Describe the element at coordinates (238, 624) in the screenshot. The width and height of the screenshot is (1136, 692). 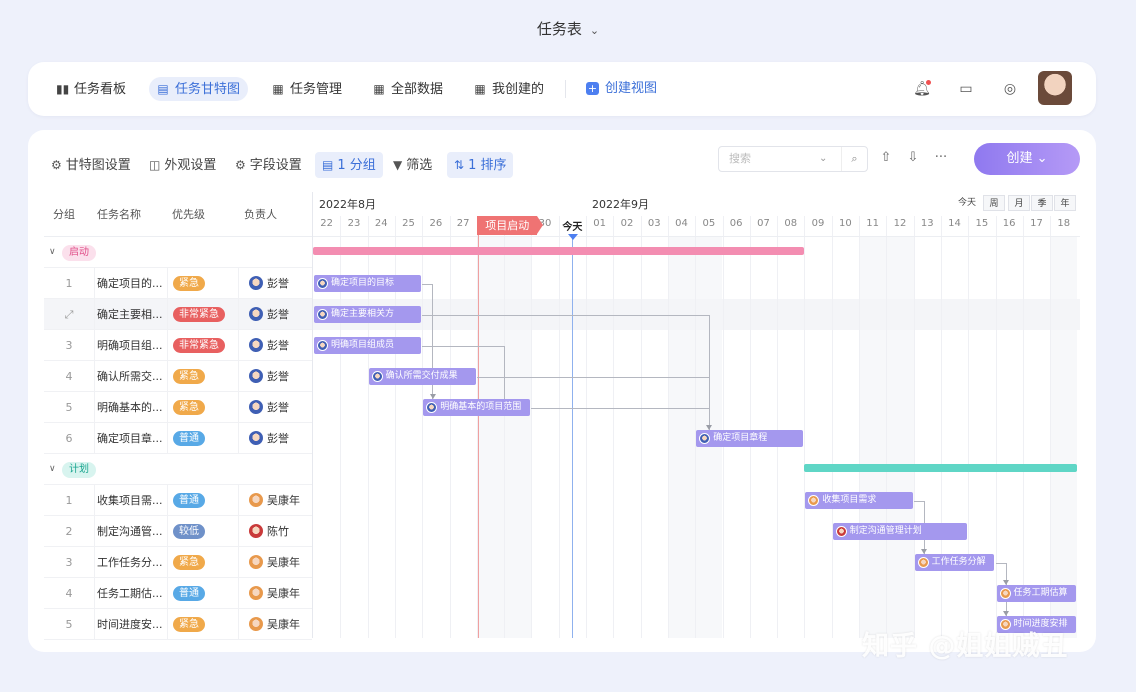
I see `divider` at that location.